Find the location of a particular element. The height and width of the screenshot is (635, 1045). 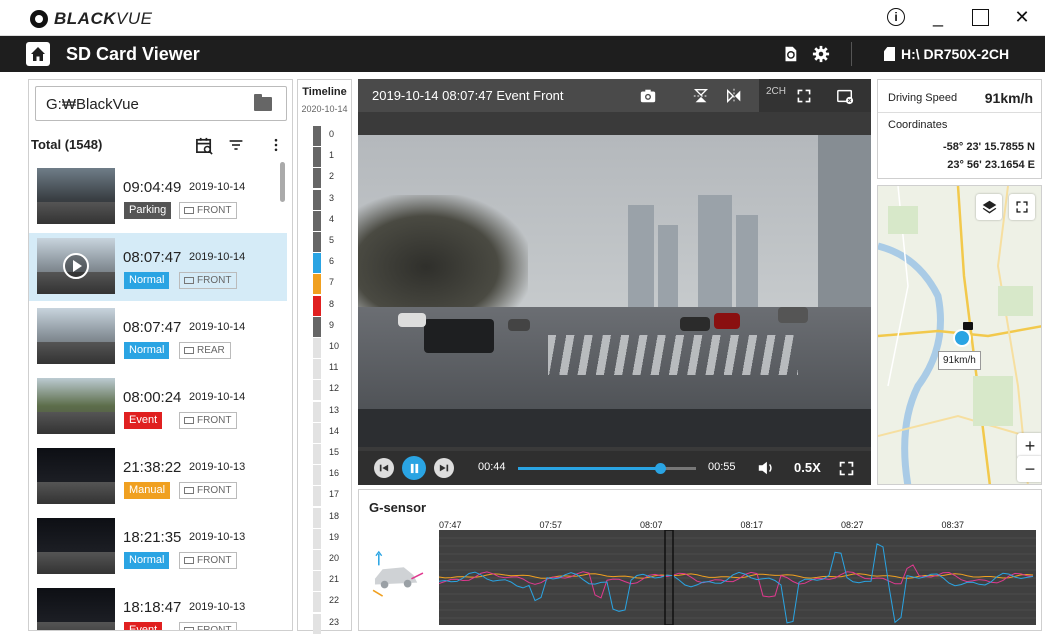

seek-bar is located at coordinates (607, 468).